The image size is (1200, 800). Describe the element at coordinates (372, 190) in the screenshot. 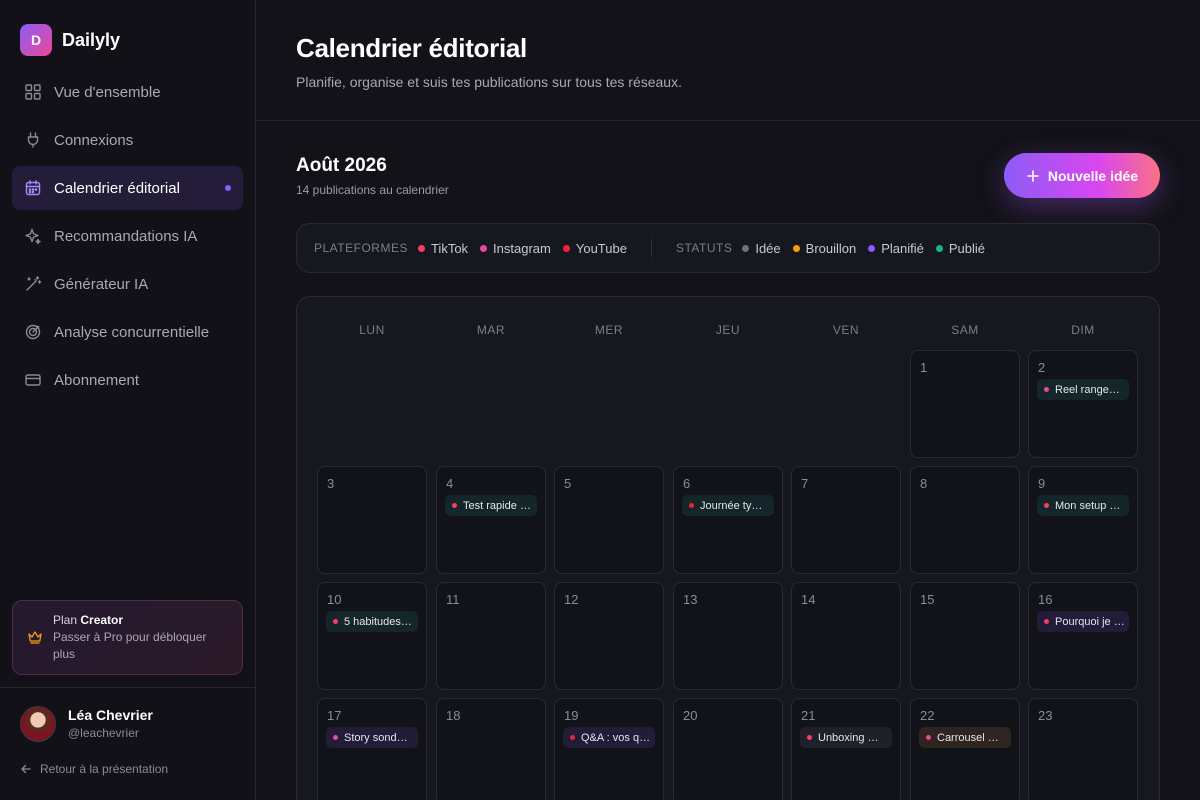

I see `publication-count: 14 publications au calendrier` at that location.